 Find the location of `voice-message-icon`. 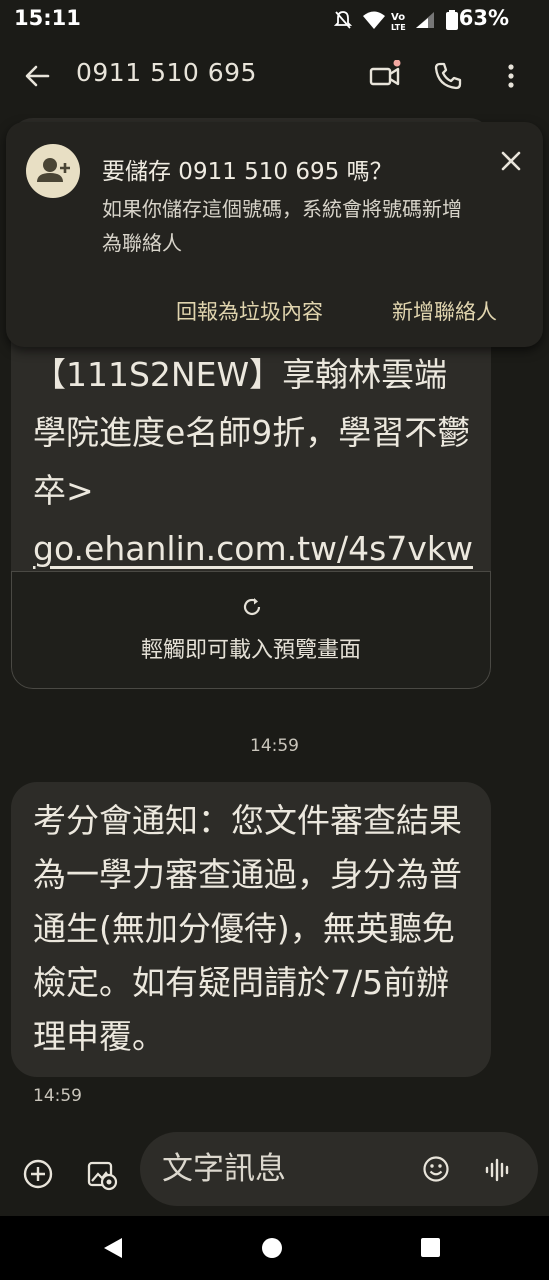

voice-message-icon is located at coordinates (498, 1170).